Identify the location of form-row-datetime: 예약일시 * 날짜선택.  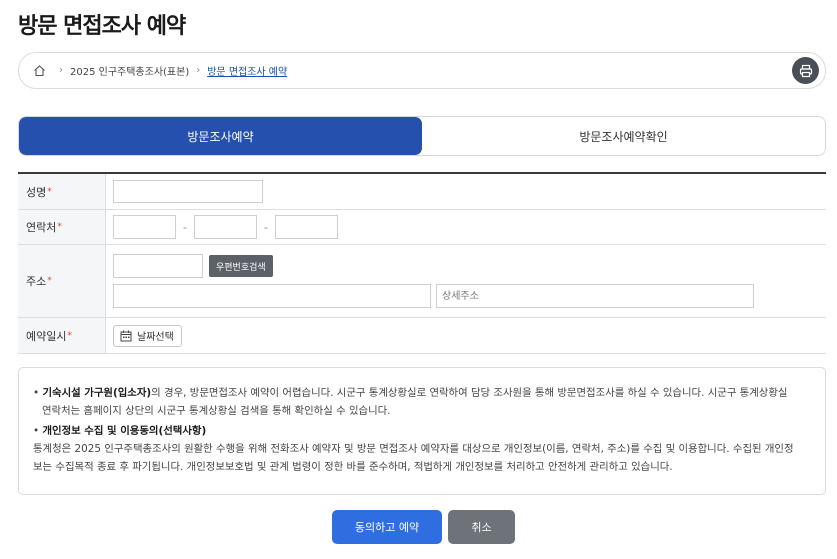
(422, 336).